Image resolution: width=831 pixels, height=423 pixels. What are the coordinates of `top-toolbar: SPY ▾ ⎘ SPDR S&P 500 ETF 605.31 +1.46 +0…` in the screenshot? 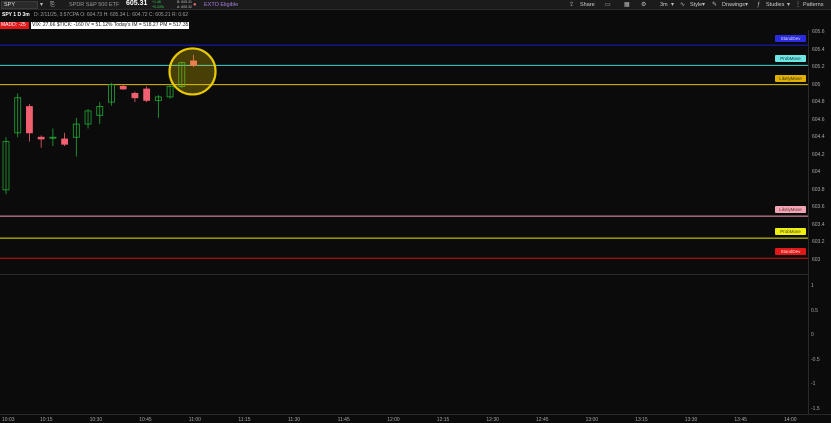 It's located at (415, 5).